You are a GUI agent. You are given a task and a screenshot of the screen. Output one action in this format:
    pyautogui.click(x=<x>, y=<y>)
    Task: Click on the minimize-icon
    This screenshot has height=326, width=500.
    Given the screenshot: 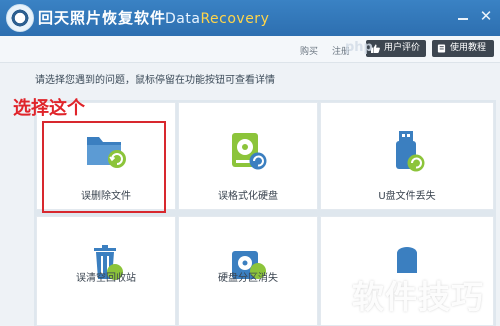 What is the action you would take?
    pyautogui.click(x=463, y=19)
    